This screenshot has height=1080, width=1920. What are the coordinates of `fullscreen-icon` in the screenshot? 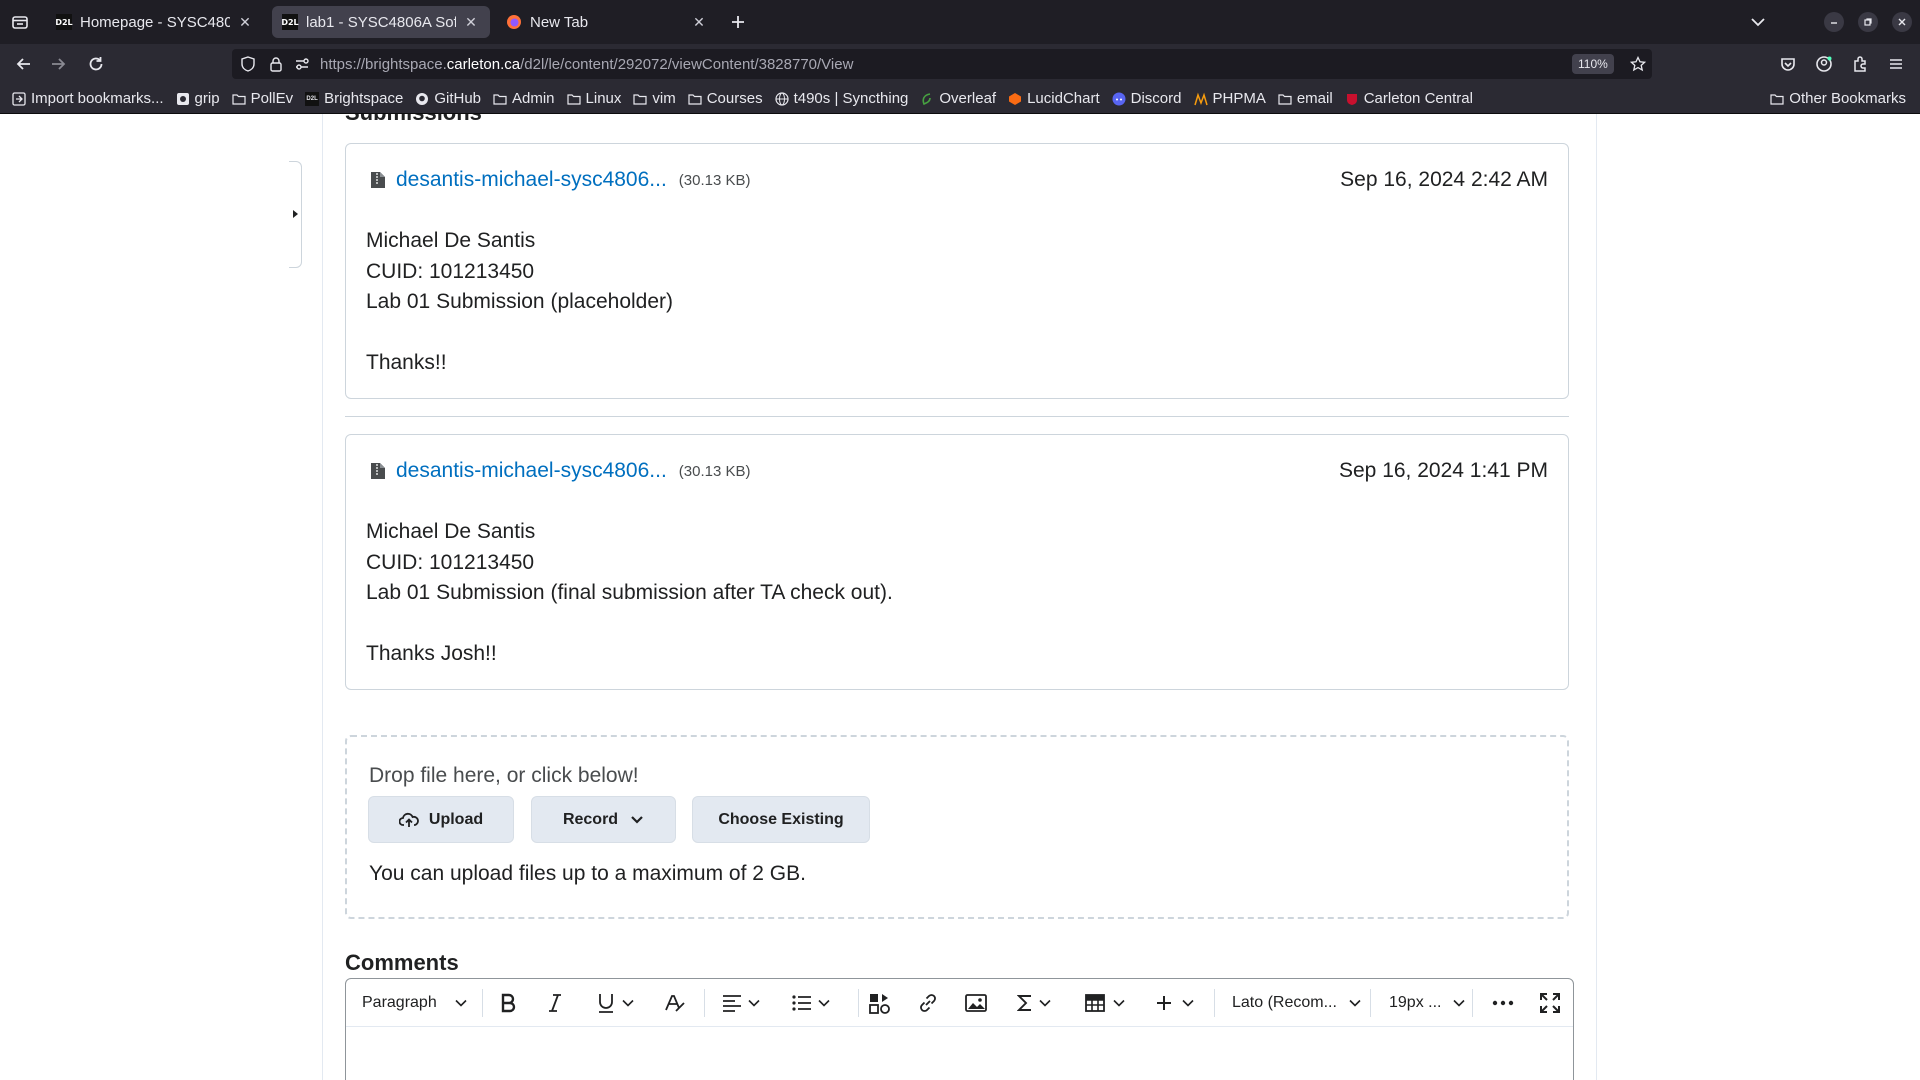 It's located at (1550, 1003).